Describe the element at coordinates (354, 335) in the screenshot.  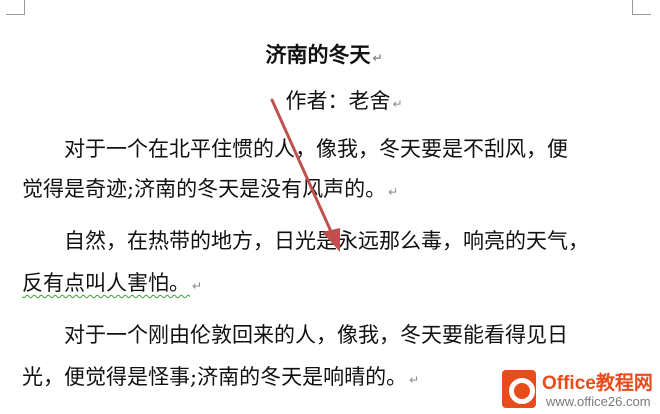
I see `paragraph-3-line-1: 对于一个刚由伦敦回来的人，像我，冬天要能看得见日` at that location.